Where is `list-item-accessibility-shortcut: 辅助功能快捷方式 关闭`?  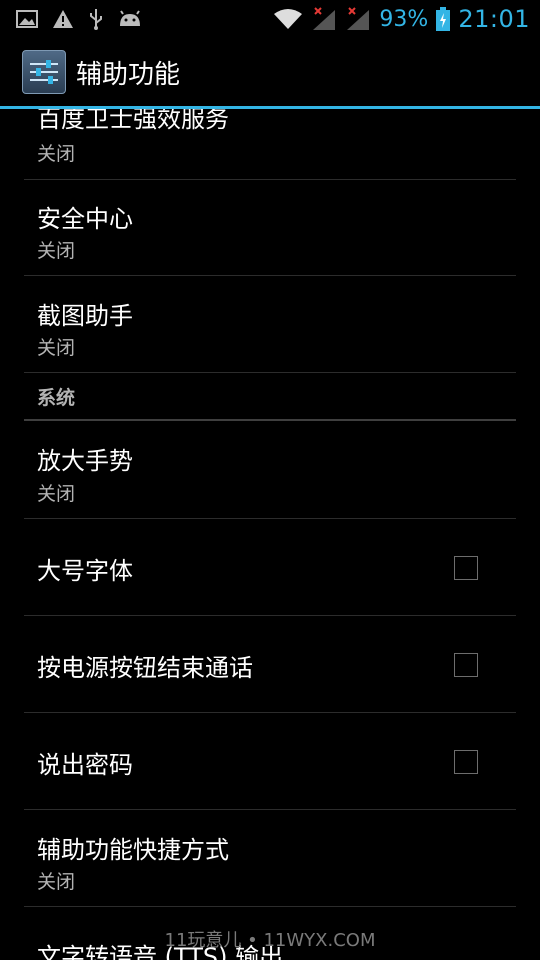 list-item-accessibility-shortcut: 辅助功能快捷方式 关闭 is located at coordinates (270, 858).